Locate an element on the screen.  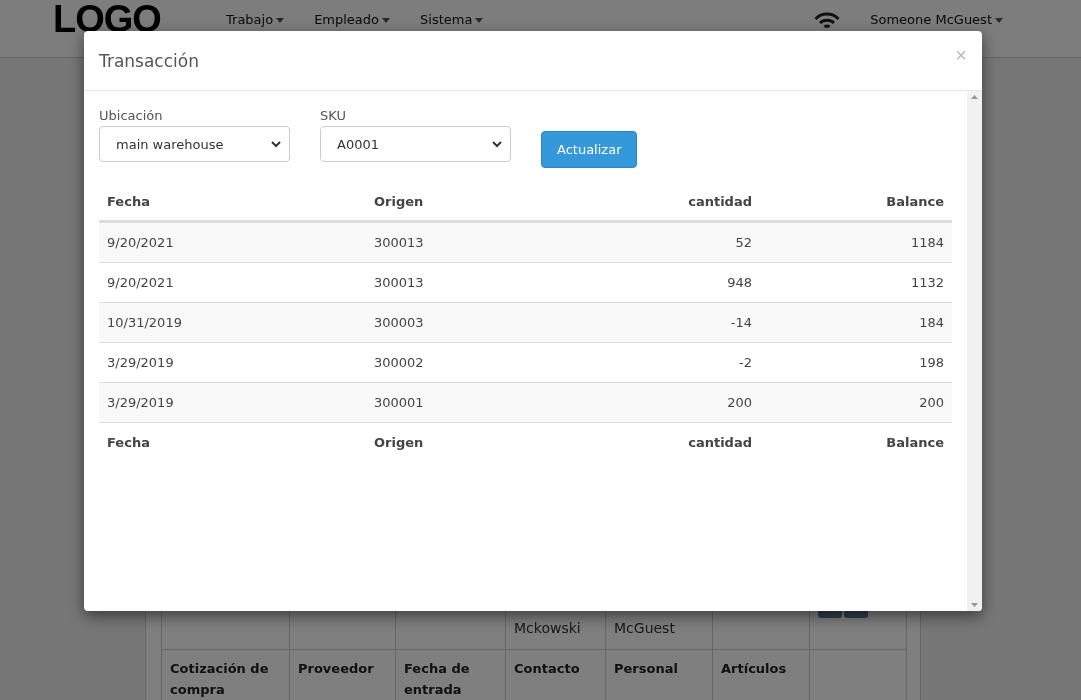
select-field: main warehouse is located at coordinates (194, 144).